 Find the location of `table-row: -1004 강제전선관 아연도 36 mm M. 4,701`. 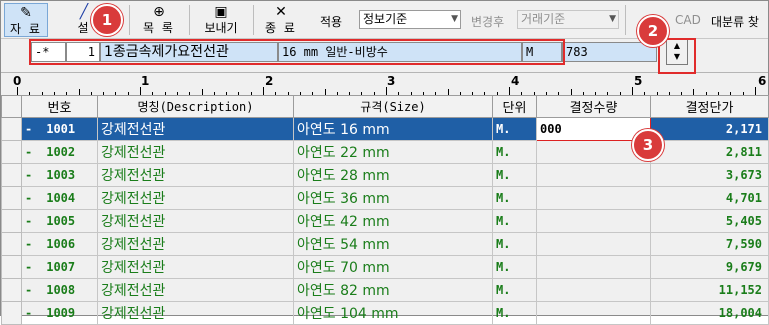

table-row: -1004 강제전선관 아연도 36 mm M. 4,701 is located at coordinates (385, 198).